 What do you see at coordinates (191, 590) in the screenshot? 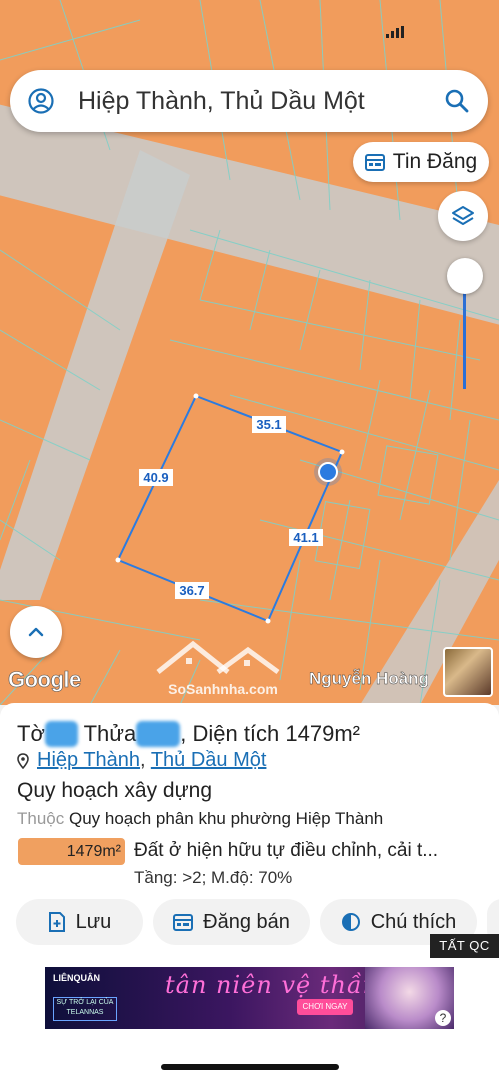
I see `edge-label-bottom: 36.7` at bounding box center [191, 590].